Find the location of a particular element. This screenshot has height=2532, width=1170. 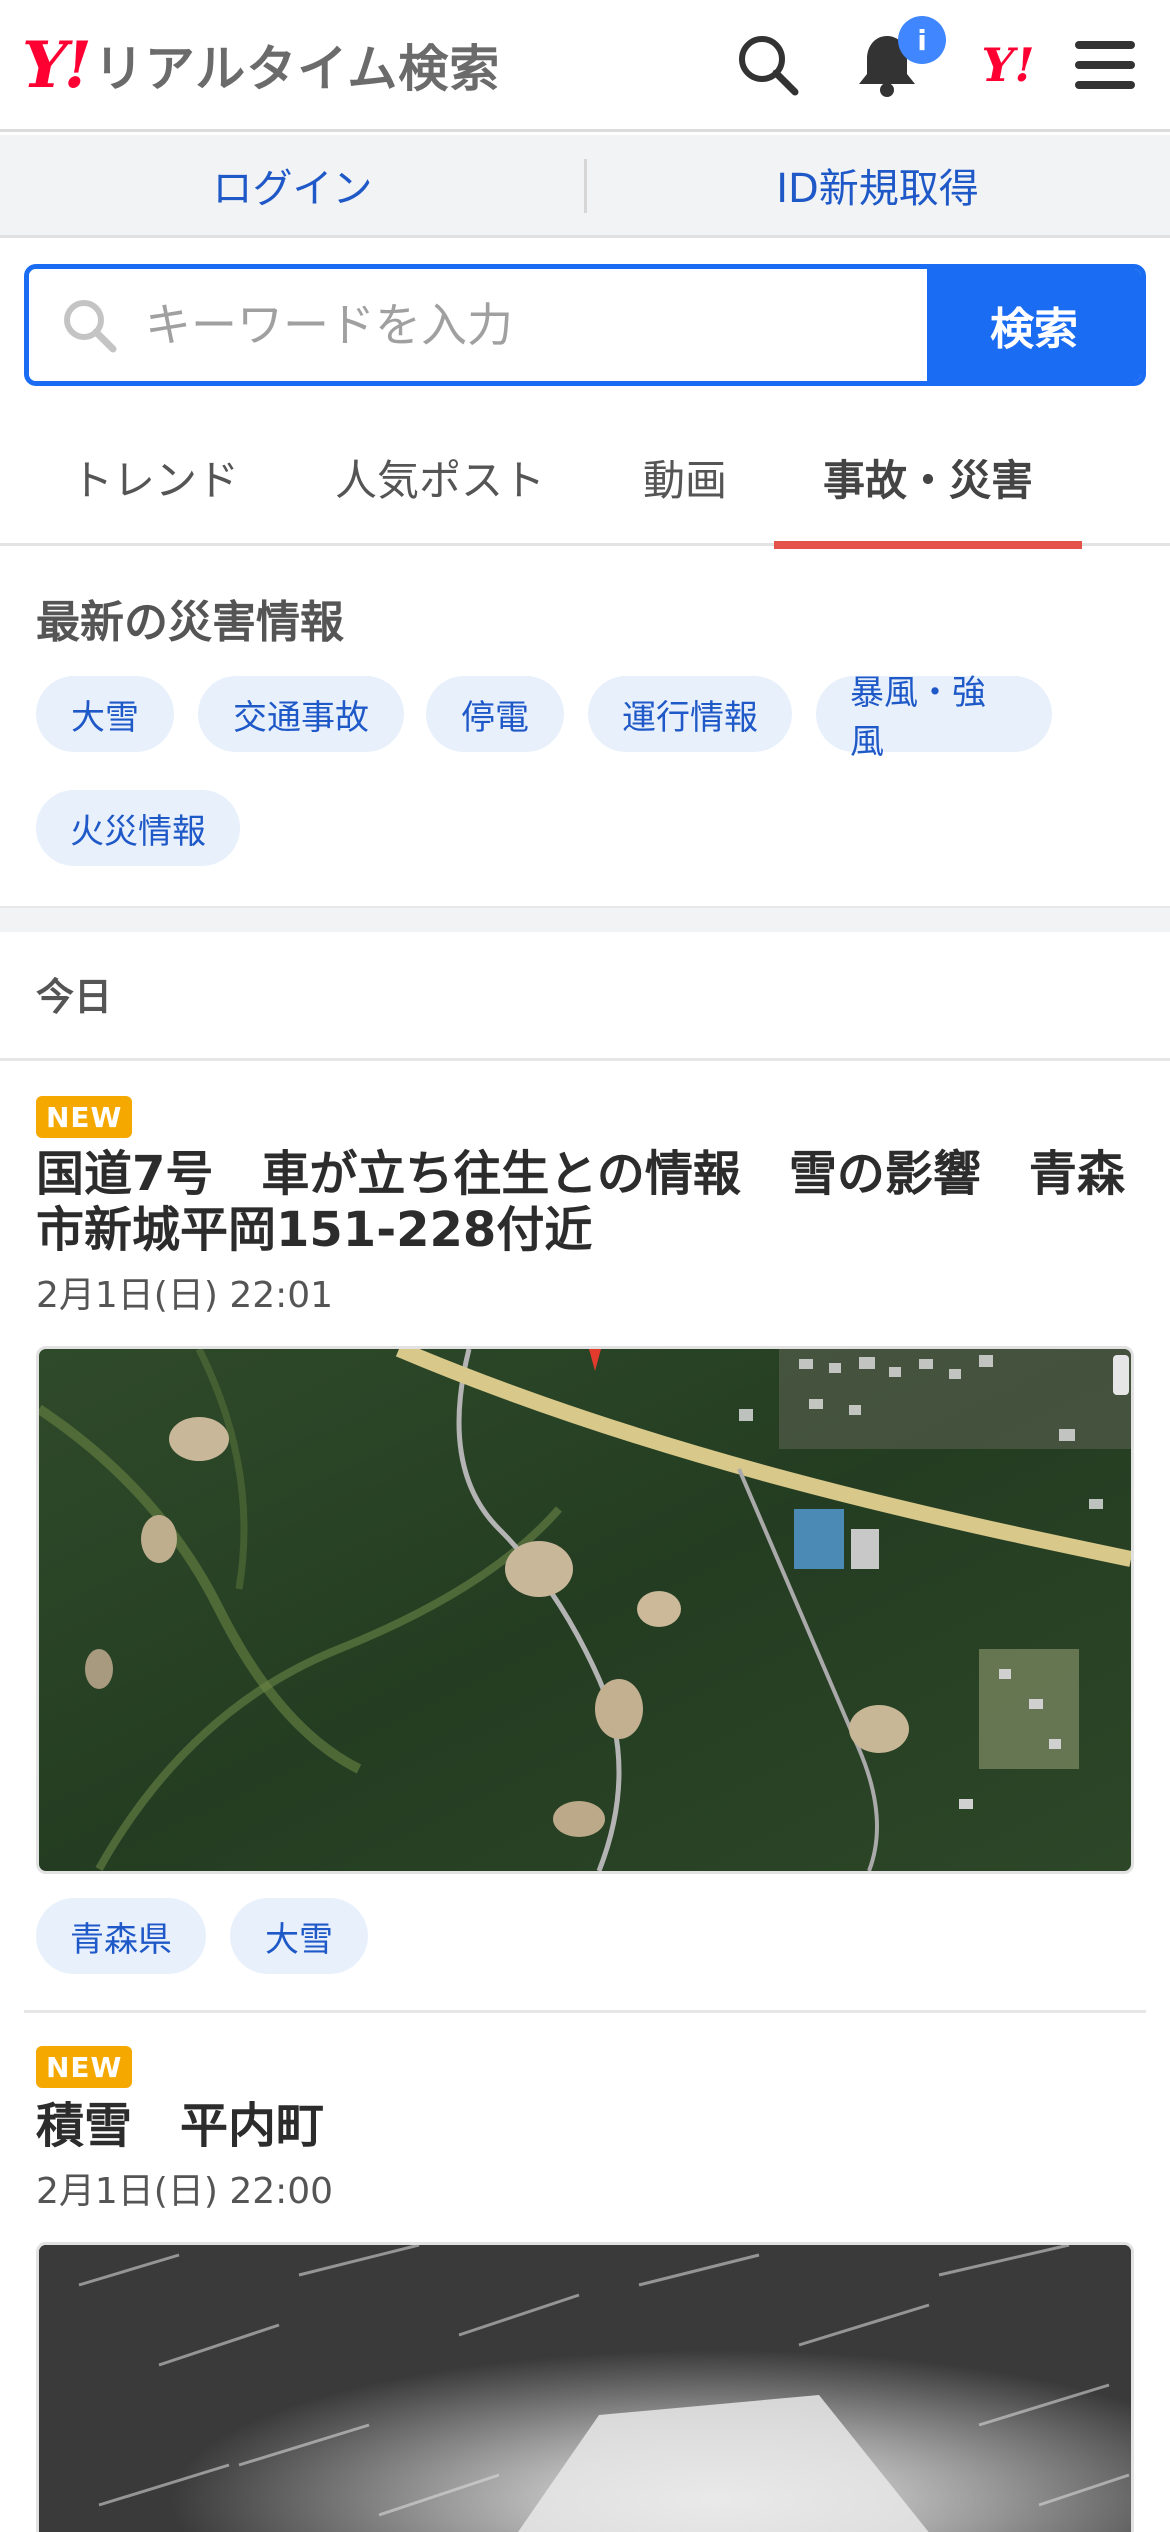

post-timestamp: 2月1日(日) 22:00 is located at coordinates (185, 2191).